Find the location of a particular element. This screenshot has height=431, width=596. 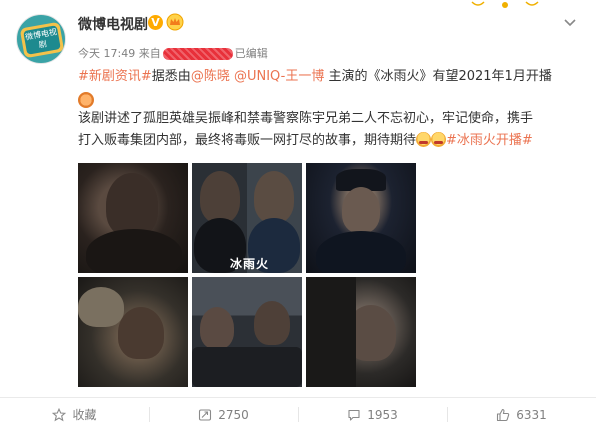

photo-thumbnail: 冰雨火 is located at coordinates (247, 218).